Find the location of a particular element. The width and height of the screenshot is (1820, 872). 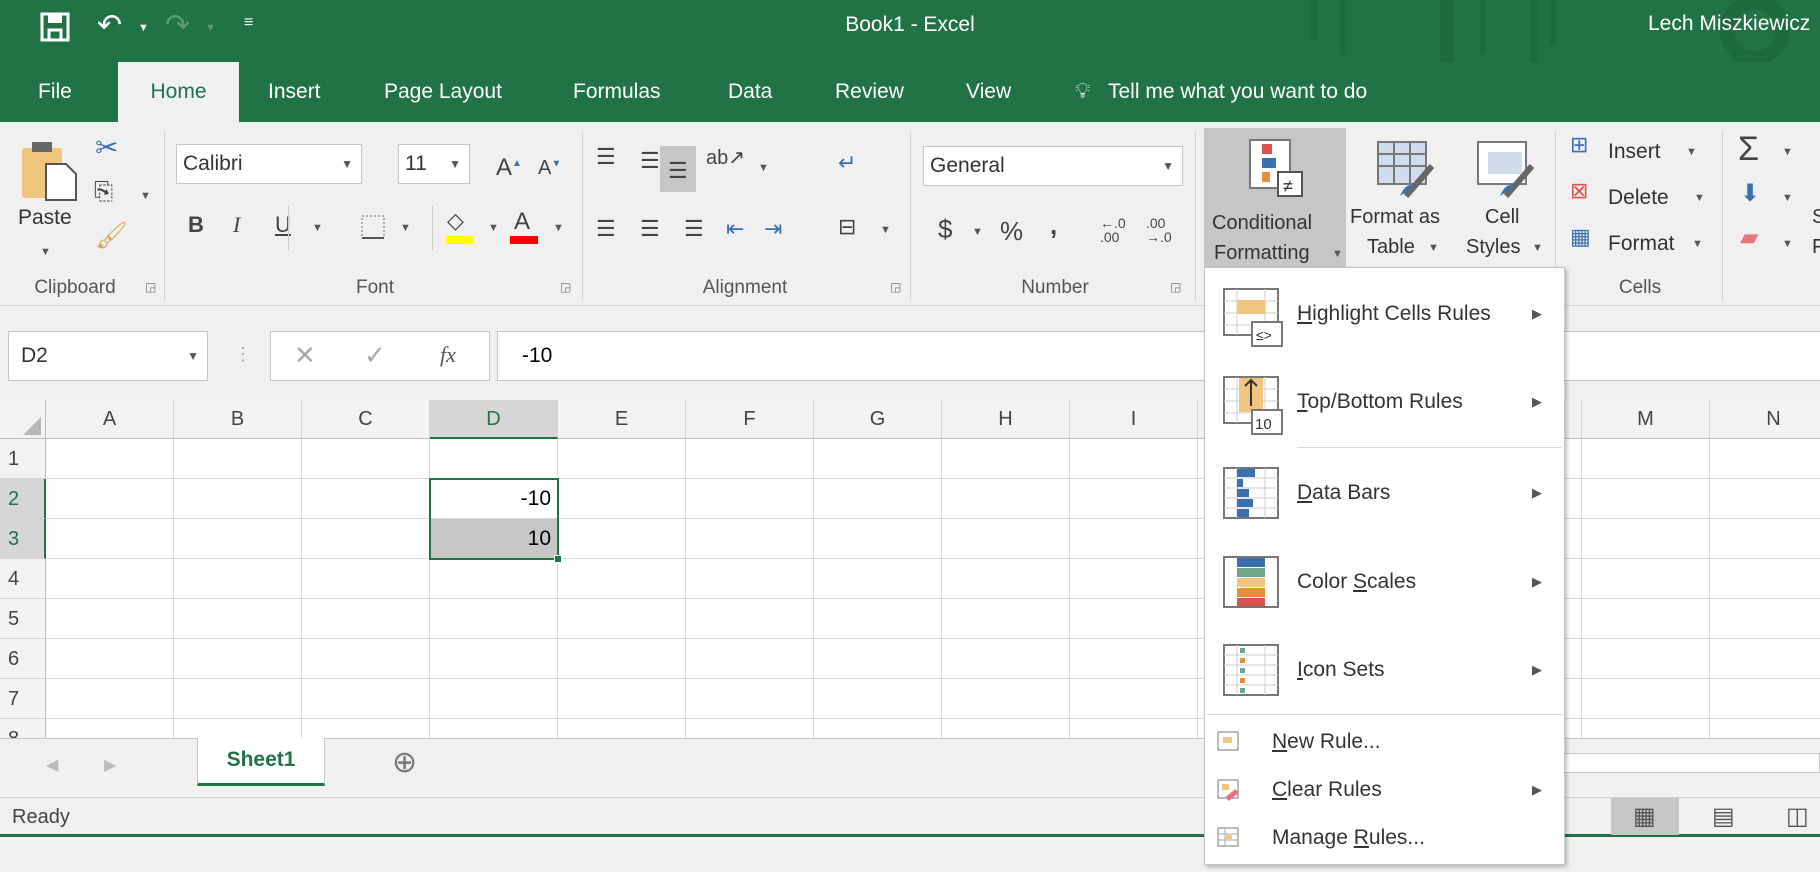

copy-dropdown-icon: ▼ is located at coordinates (145, 196).